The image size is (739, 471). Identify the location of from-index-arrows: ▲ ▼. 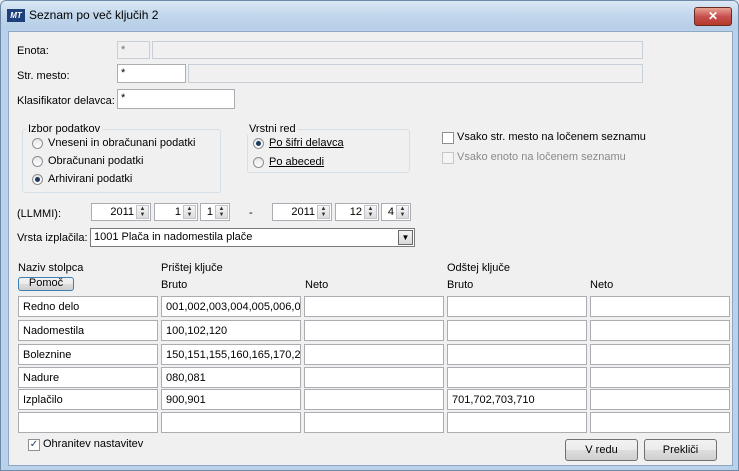
(221, 212).